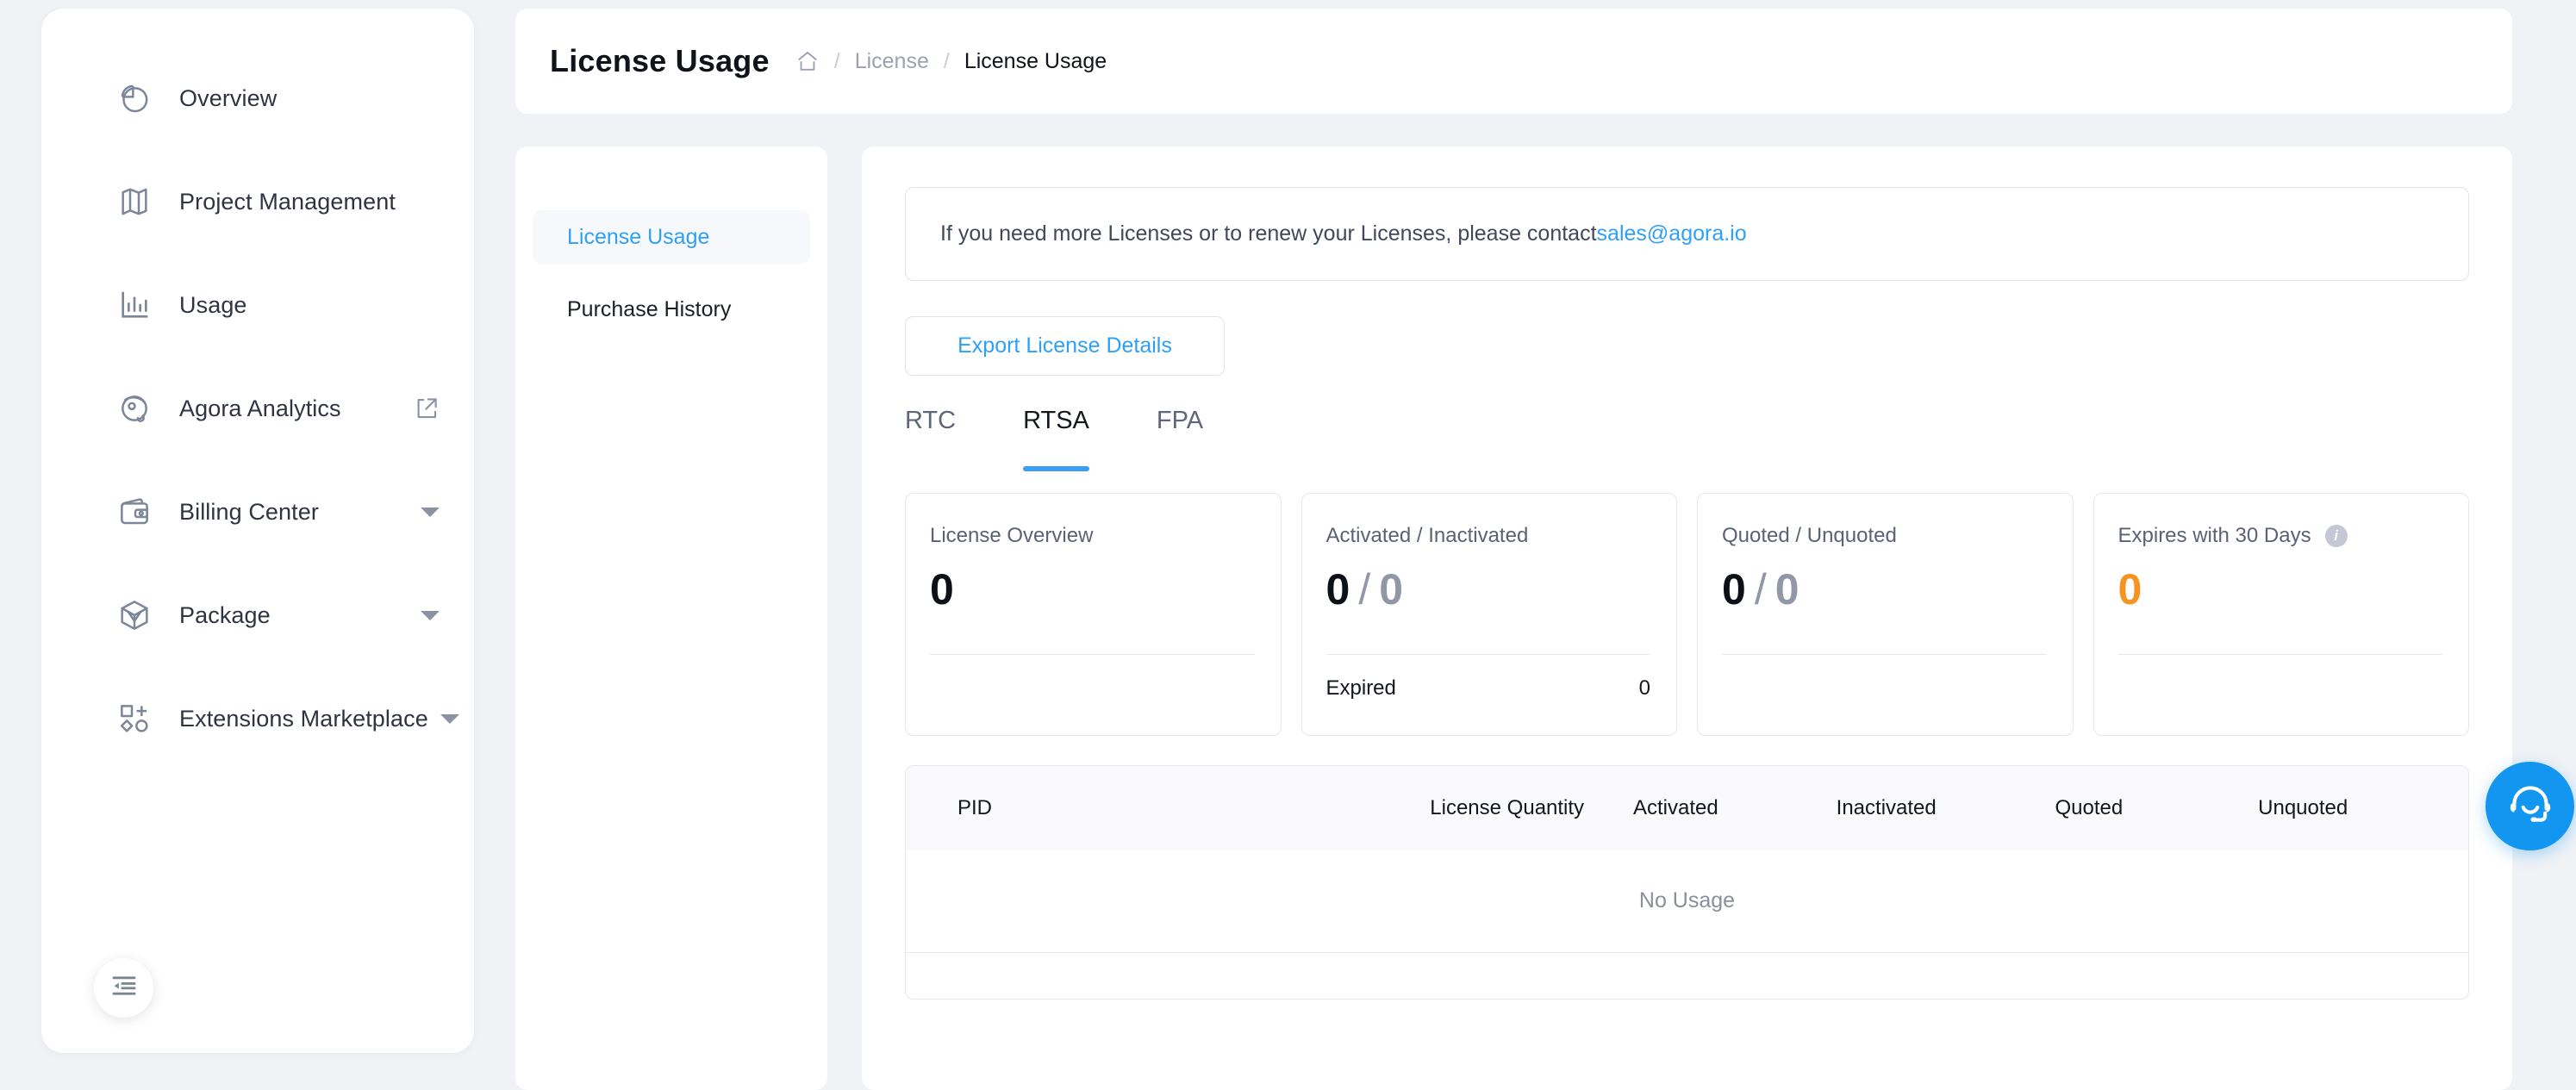  I want to click on home-icon, so click(807, 61).